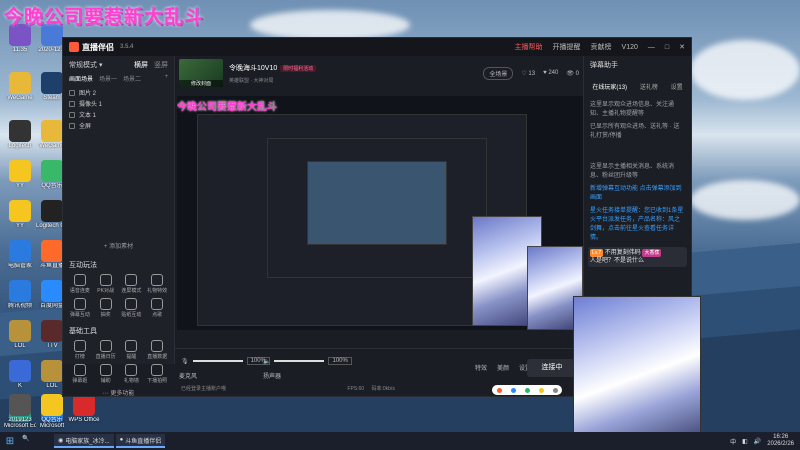  What do you see at coordinates (157, 374) in the screenshot?
I see `tool-button: 下播拍照` at bounding box center [157, 374].